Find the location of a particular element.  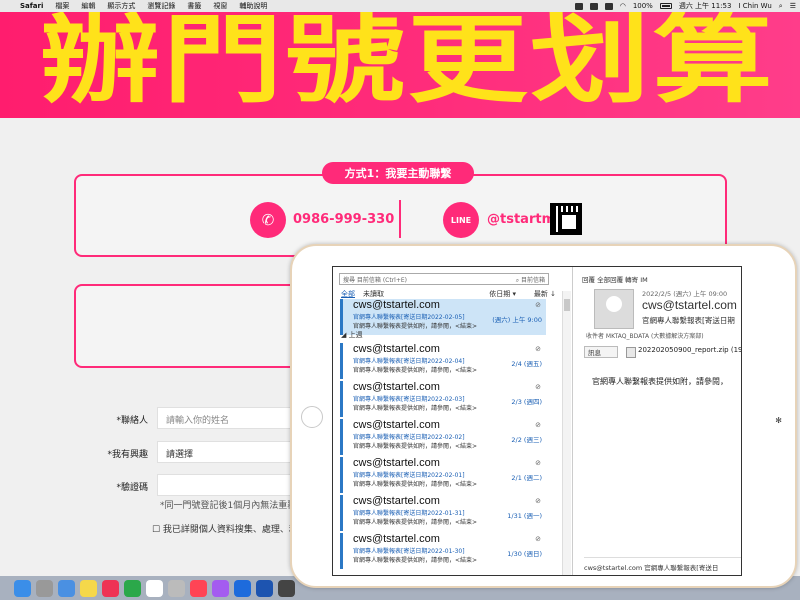

menu-file: 檔案 is located at coordinates (62, 6).